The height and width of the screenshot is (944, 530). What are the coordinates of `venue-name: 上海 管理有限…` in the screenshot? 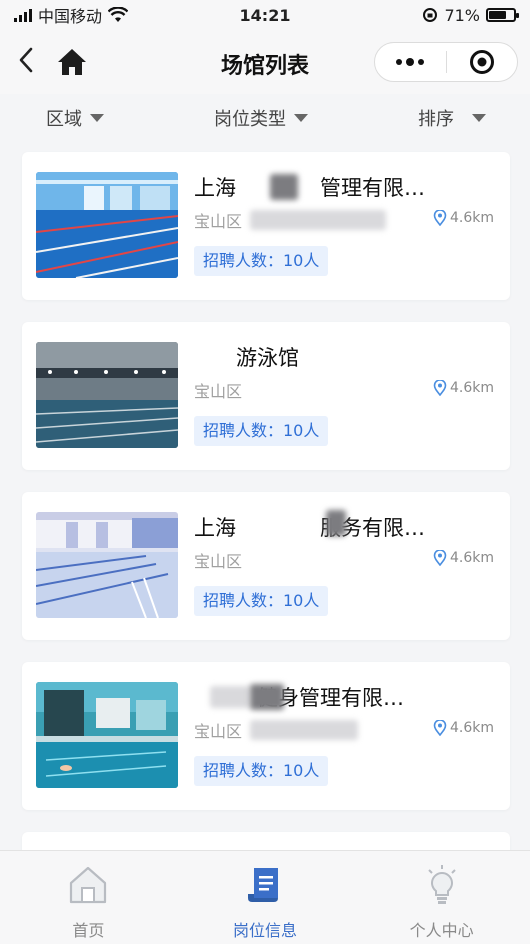 It's located at (309, 188).